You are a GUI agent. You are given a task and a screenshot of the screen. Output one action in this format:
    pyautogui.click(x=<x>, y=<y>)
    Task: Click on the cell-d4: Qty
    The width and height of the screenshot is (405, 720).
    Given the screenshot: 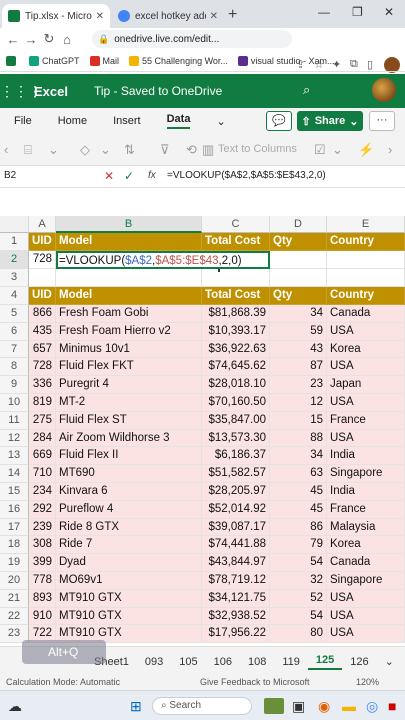 What is the action you would take?
    pyautogui.click(x=298, y=296)
    